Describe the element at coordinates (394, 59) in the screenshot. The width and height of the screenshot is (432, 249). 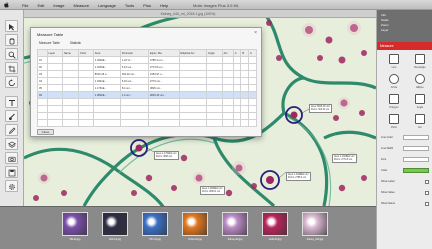
I see `tool-line` at that location.